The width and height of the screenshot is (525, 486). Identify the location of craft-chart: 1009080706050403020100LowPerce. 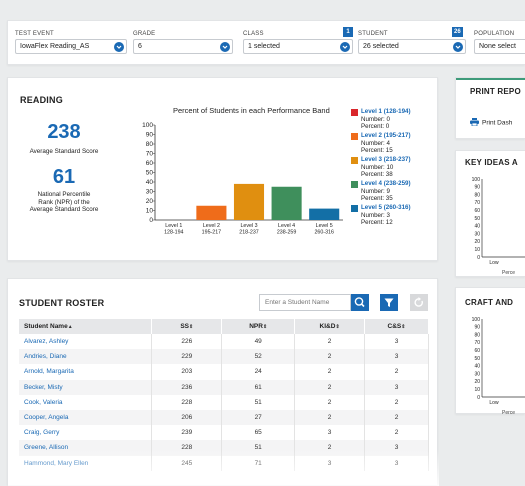
(498, 366).